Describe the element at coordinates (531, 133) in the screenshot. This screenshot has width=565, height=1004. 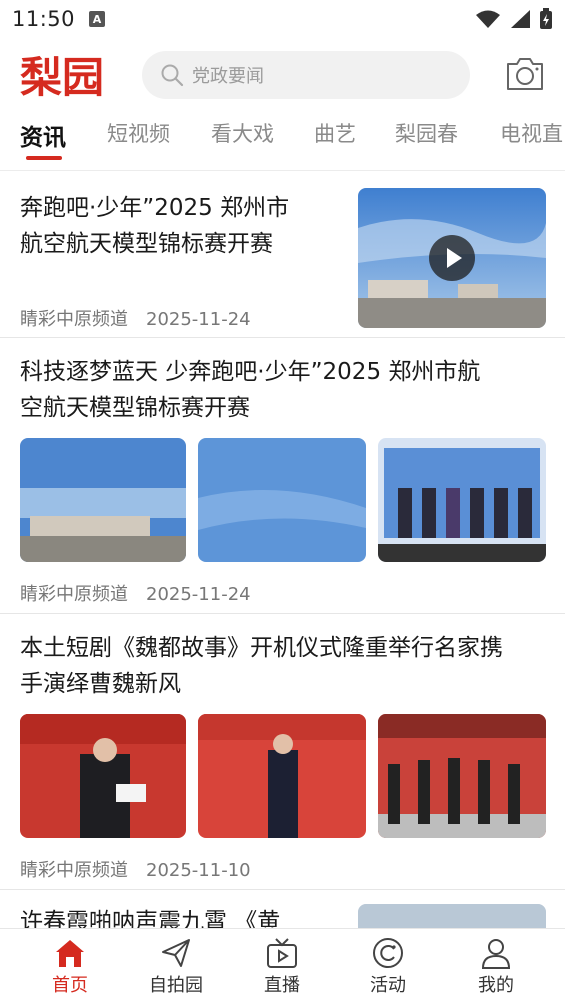
I see `tab-tv-live: 电视直` at that location.